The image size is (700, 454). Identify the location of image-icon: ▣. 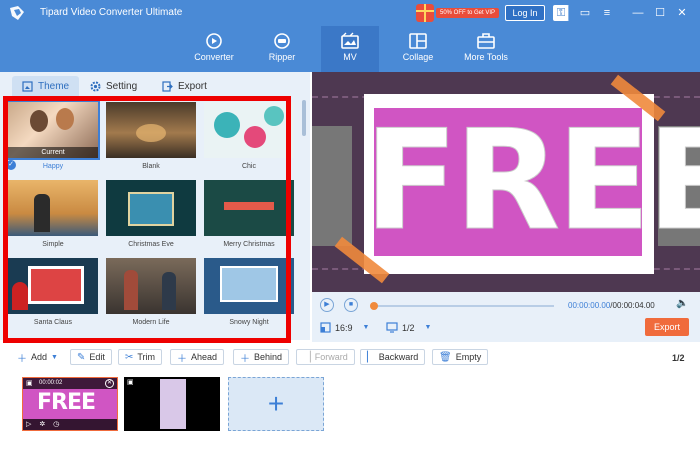
(130, 382).